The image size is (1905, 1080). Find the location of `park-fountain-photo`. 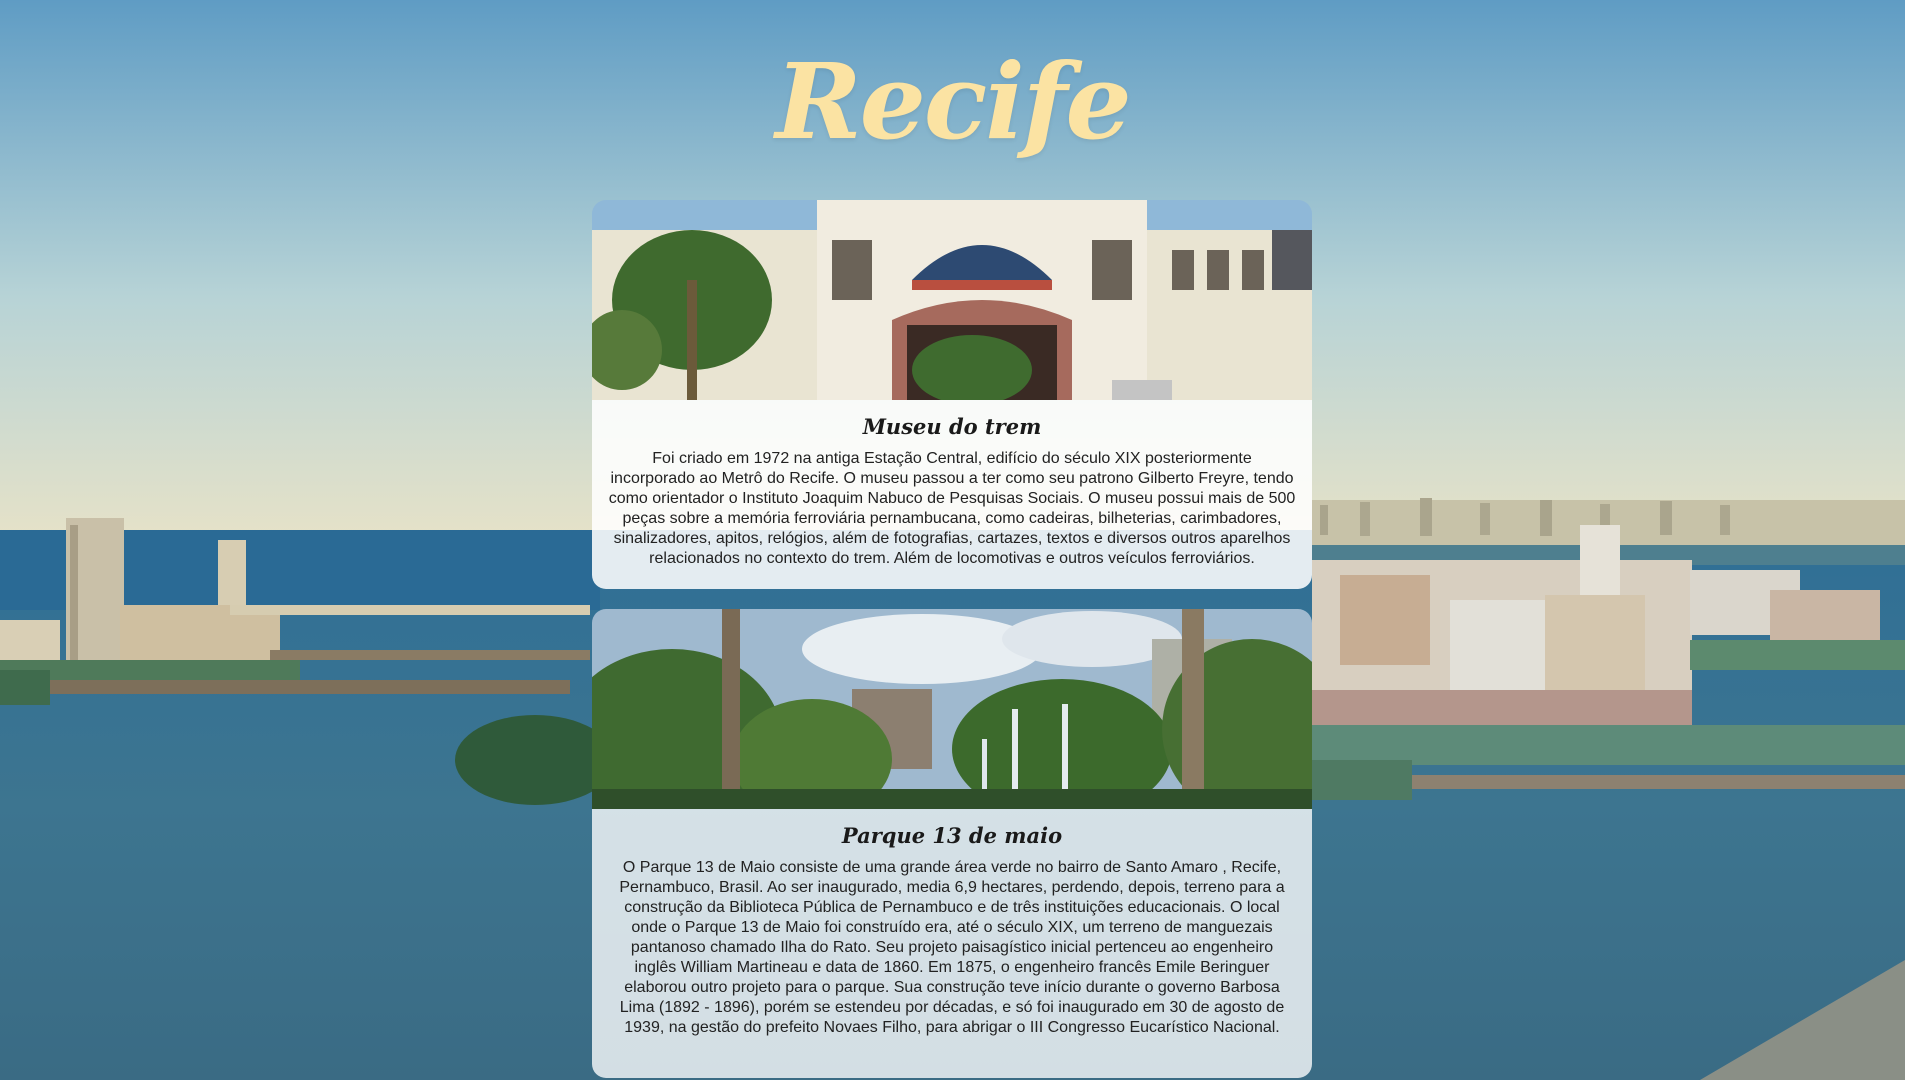

park-fountain-photo is located at coordinates (952, 709).